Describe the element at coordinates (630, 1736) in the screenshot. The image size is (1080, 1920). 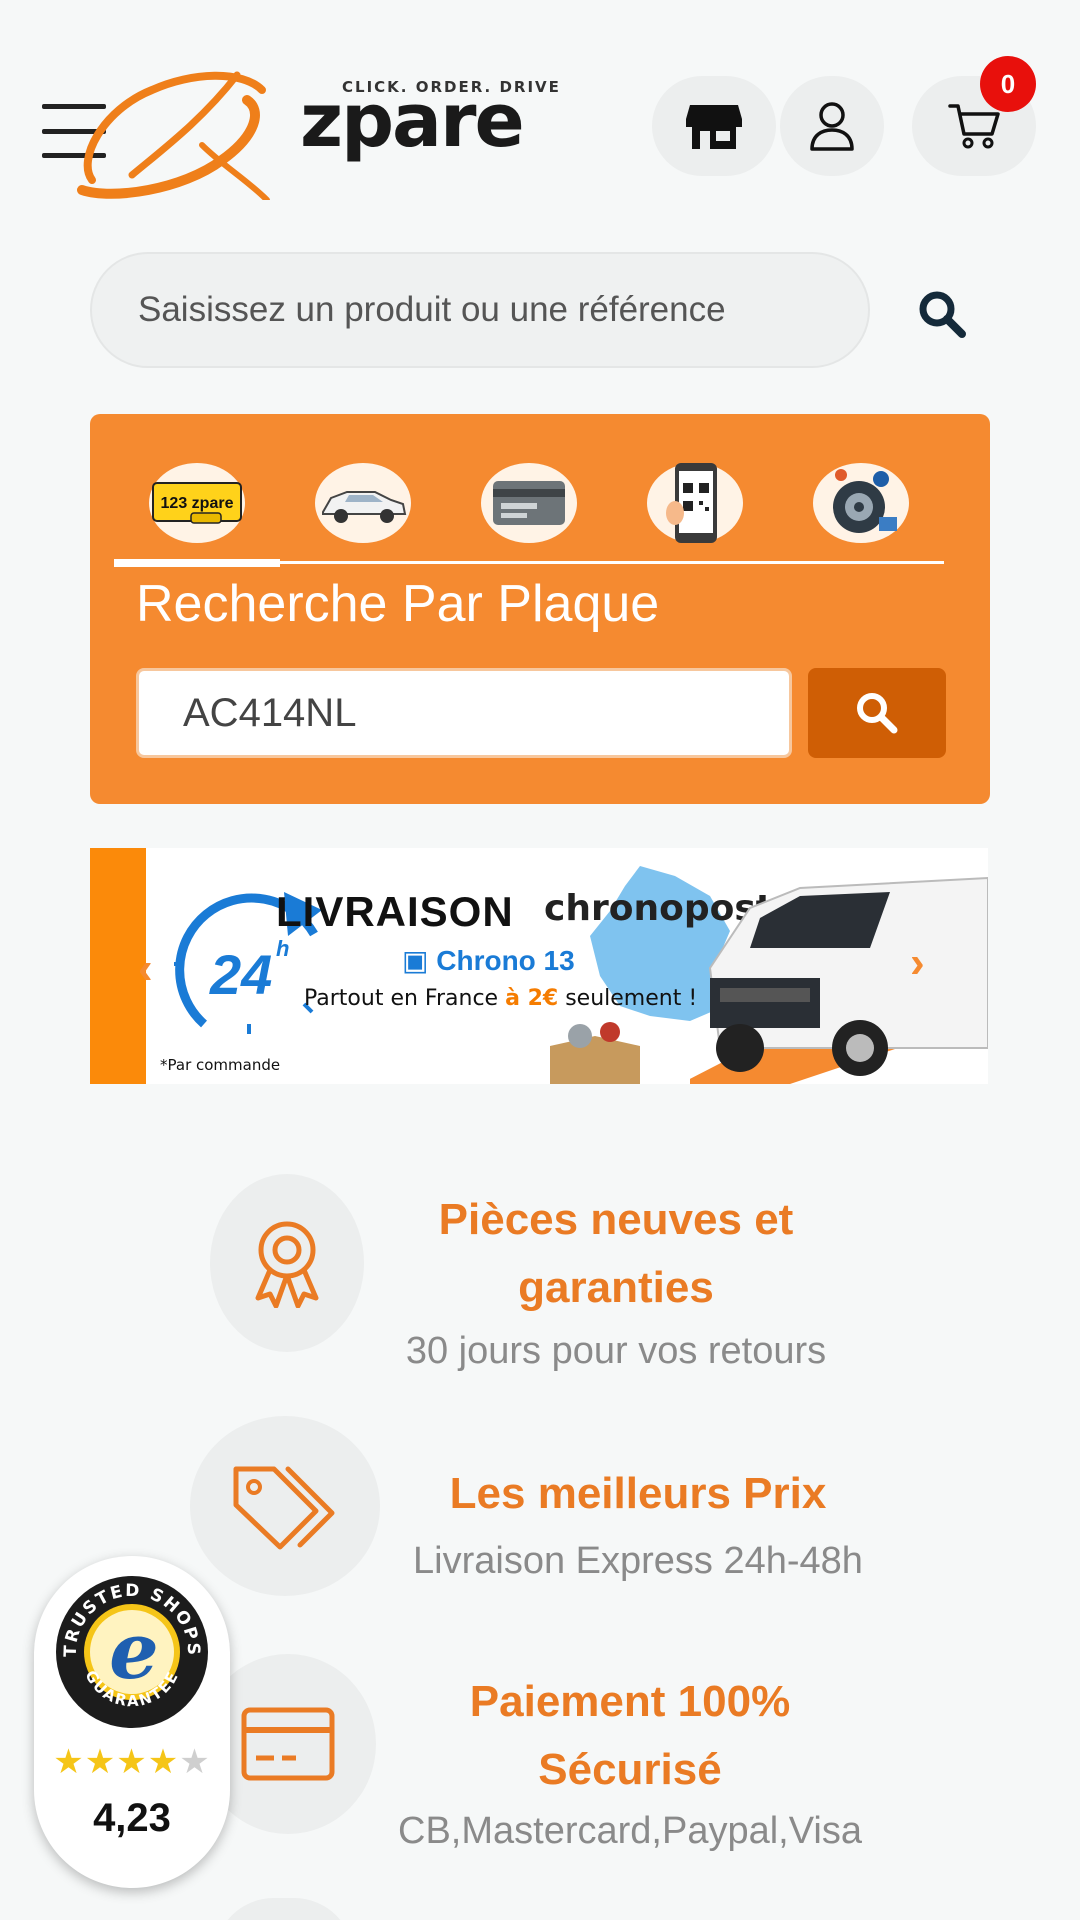
I see `feature-title: Paiement 100% Sécurisé` at that location.